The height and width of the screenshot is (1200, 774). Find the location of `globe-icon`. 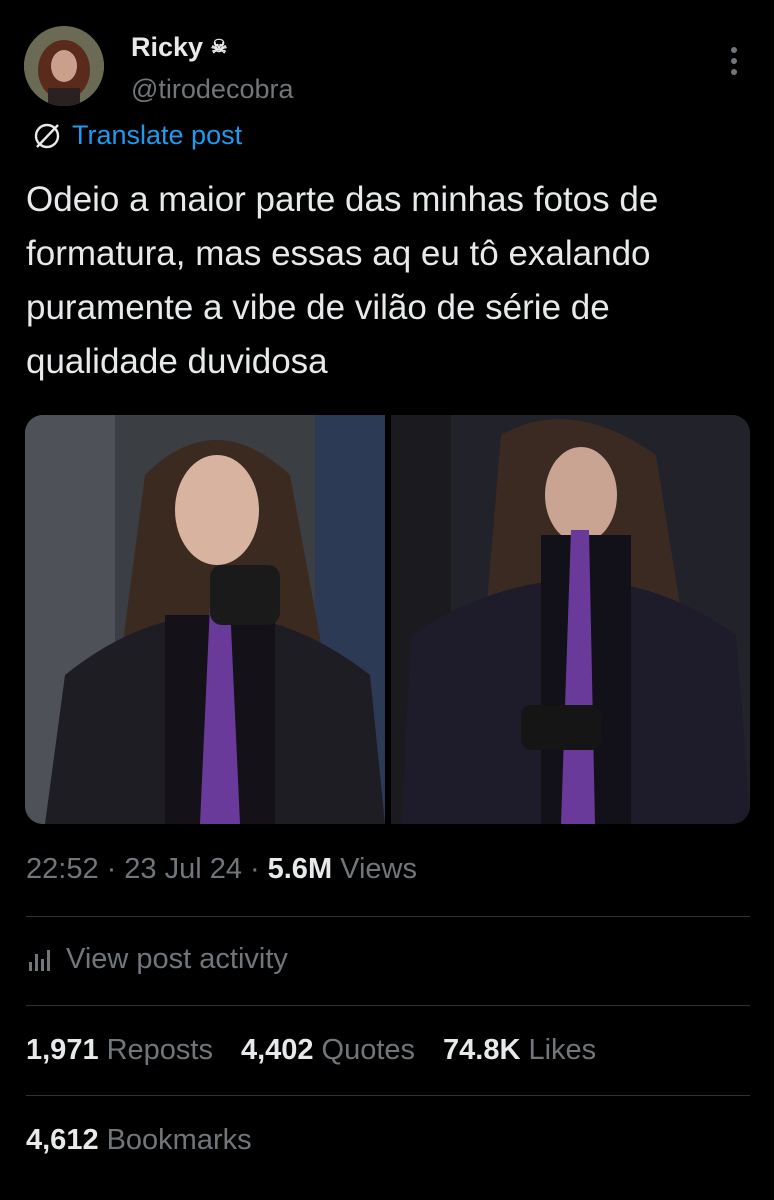

globe-icon is located at coordinates (47, 135).